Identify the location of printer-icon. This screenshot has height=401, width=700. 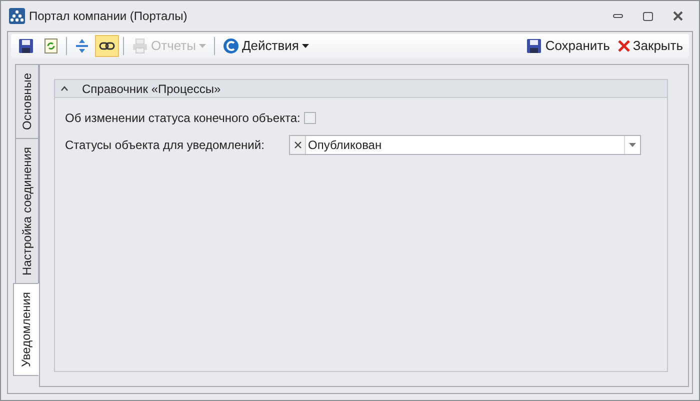
(140, 46).